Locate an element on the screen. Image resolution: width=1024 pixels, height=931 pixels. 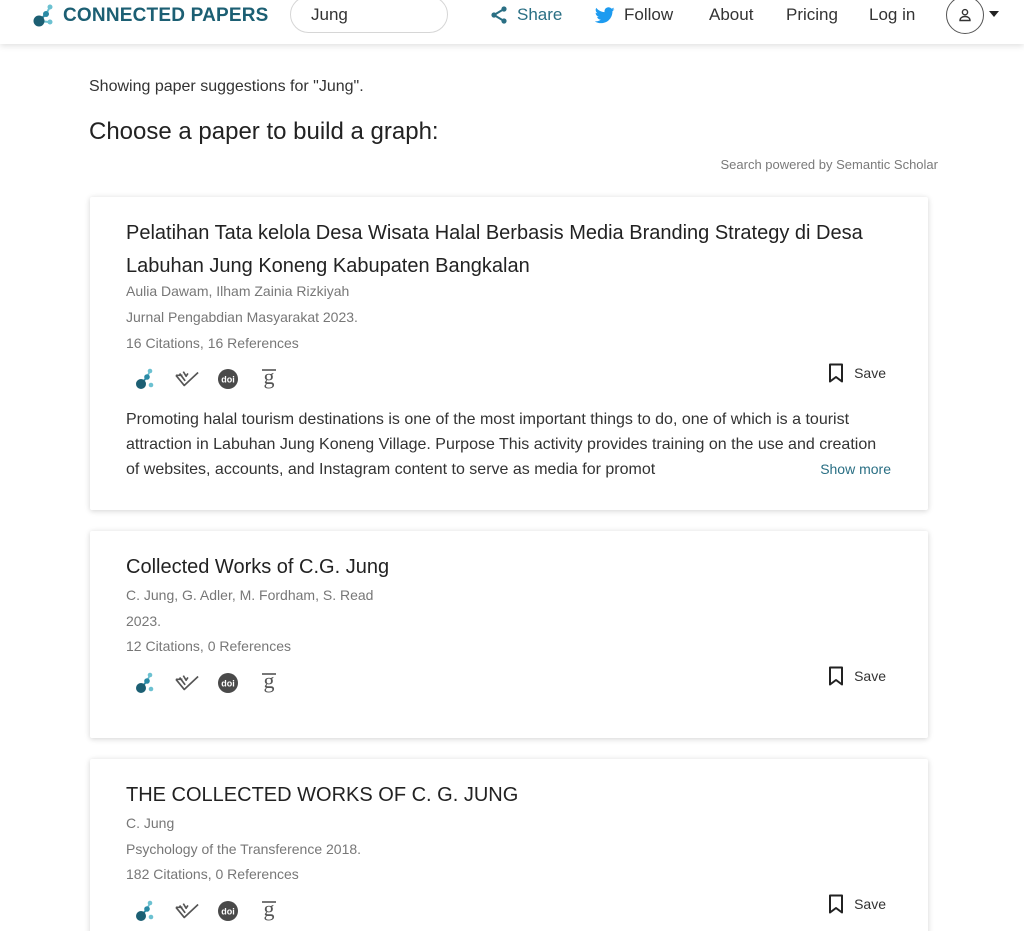
show-more-link: Show more is located at coordinates (854, 469).